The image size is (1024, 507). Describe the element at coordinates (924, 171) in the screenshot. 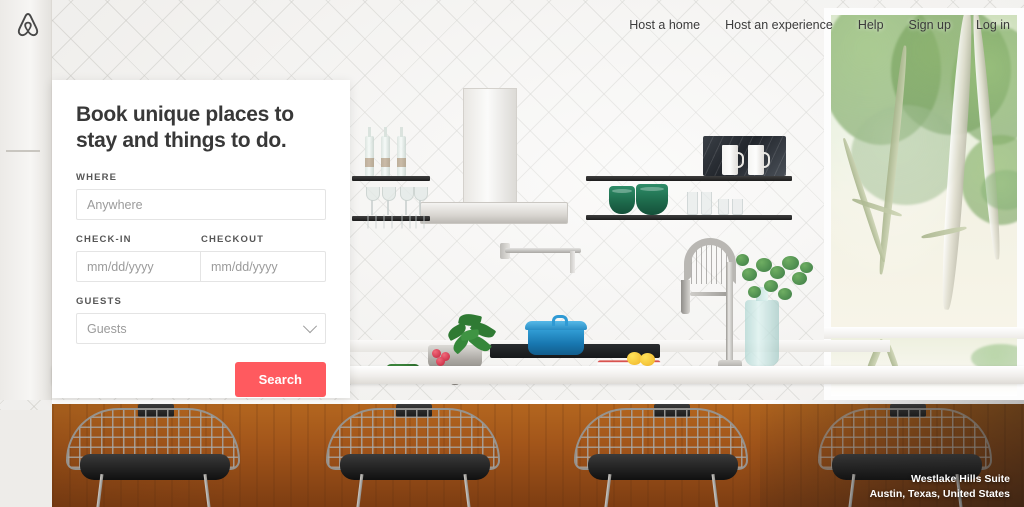

I see `window-pane-upper` at that location.